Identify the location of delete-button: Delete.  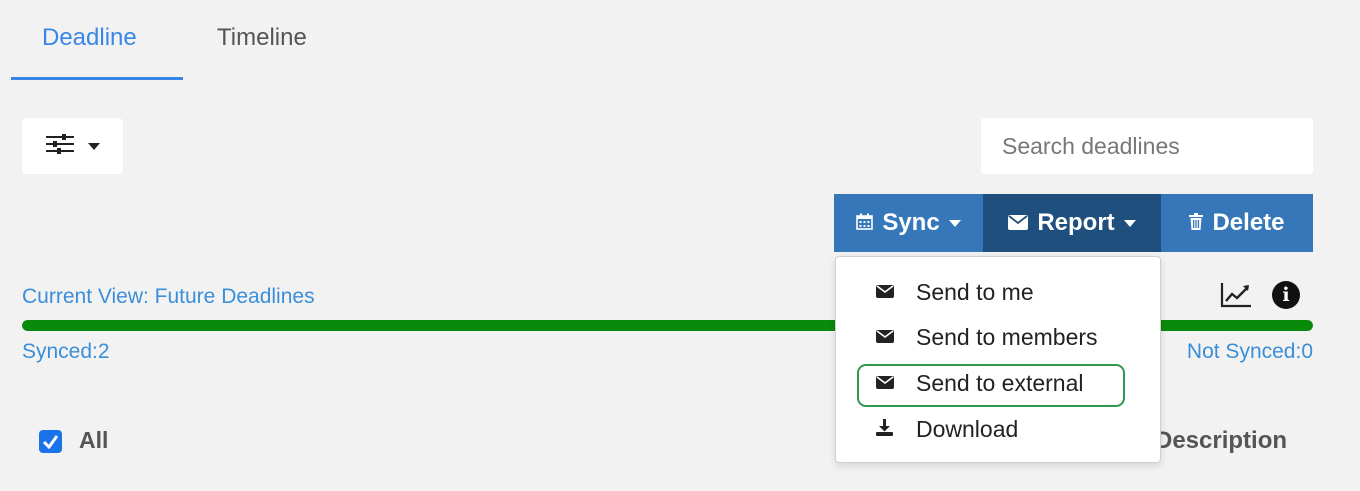
(1237, 223).